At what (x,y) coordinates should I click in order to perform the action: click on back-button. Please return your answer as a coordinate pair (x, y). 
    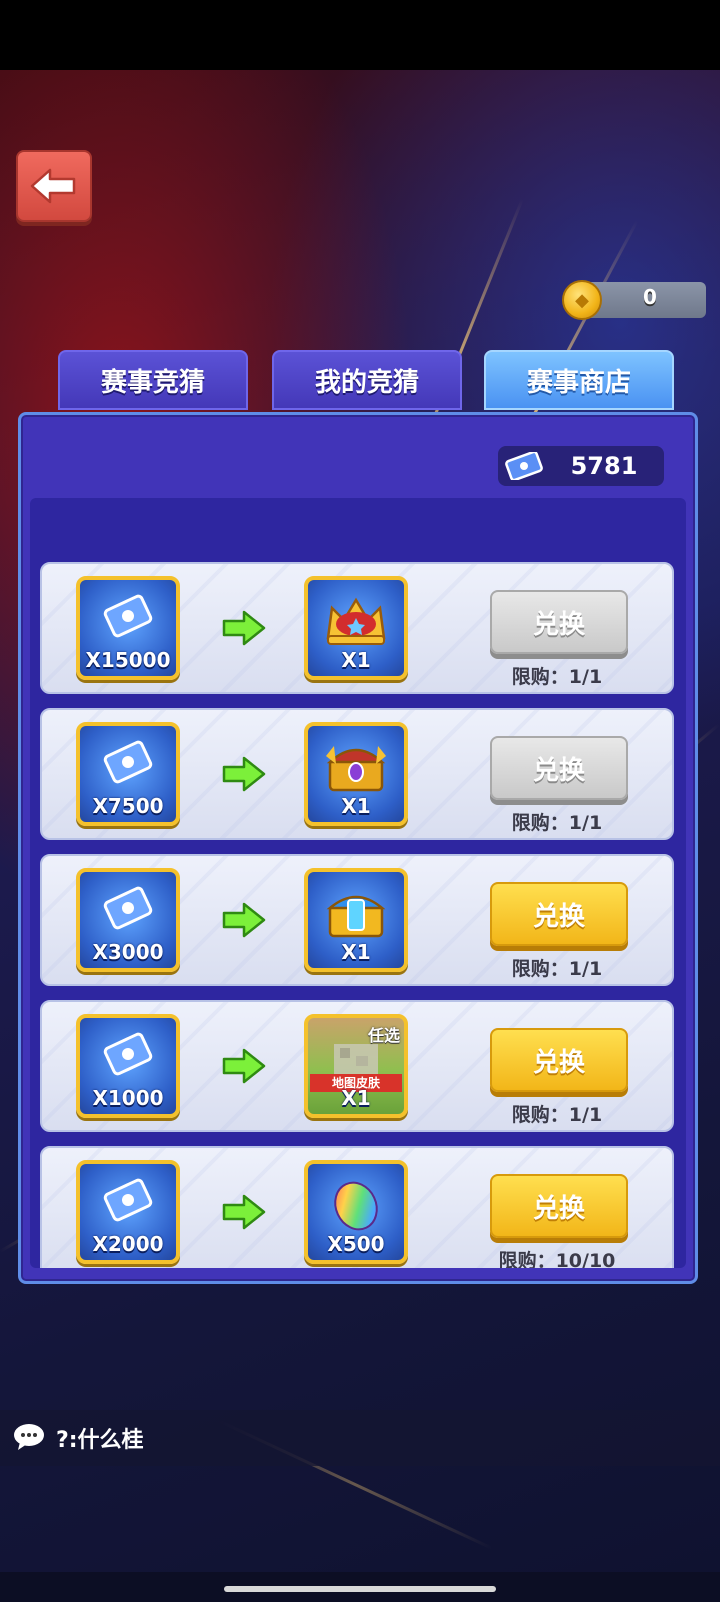
    Looking at the image, I should click on (54, 186).